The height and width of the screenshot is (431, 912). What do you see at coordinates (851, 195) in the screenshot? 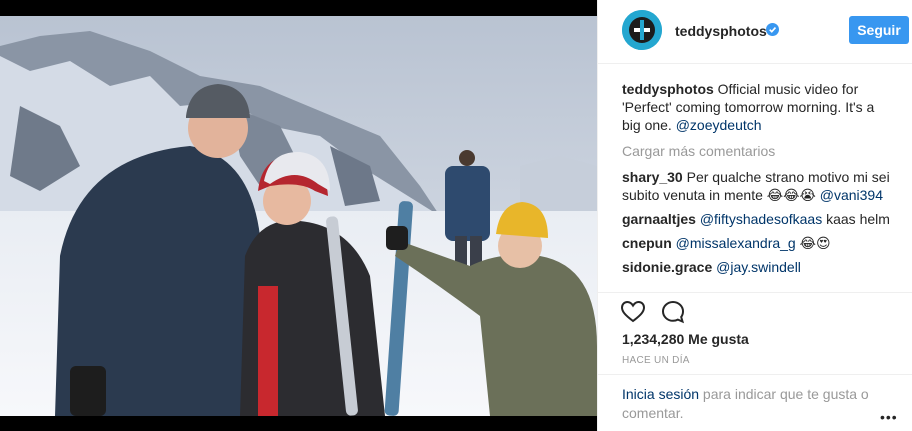
I see `comment-mention: @vani394` at bounding box center [851, 195].